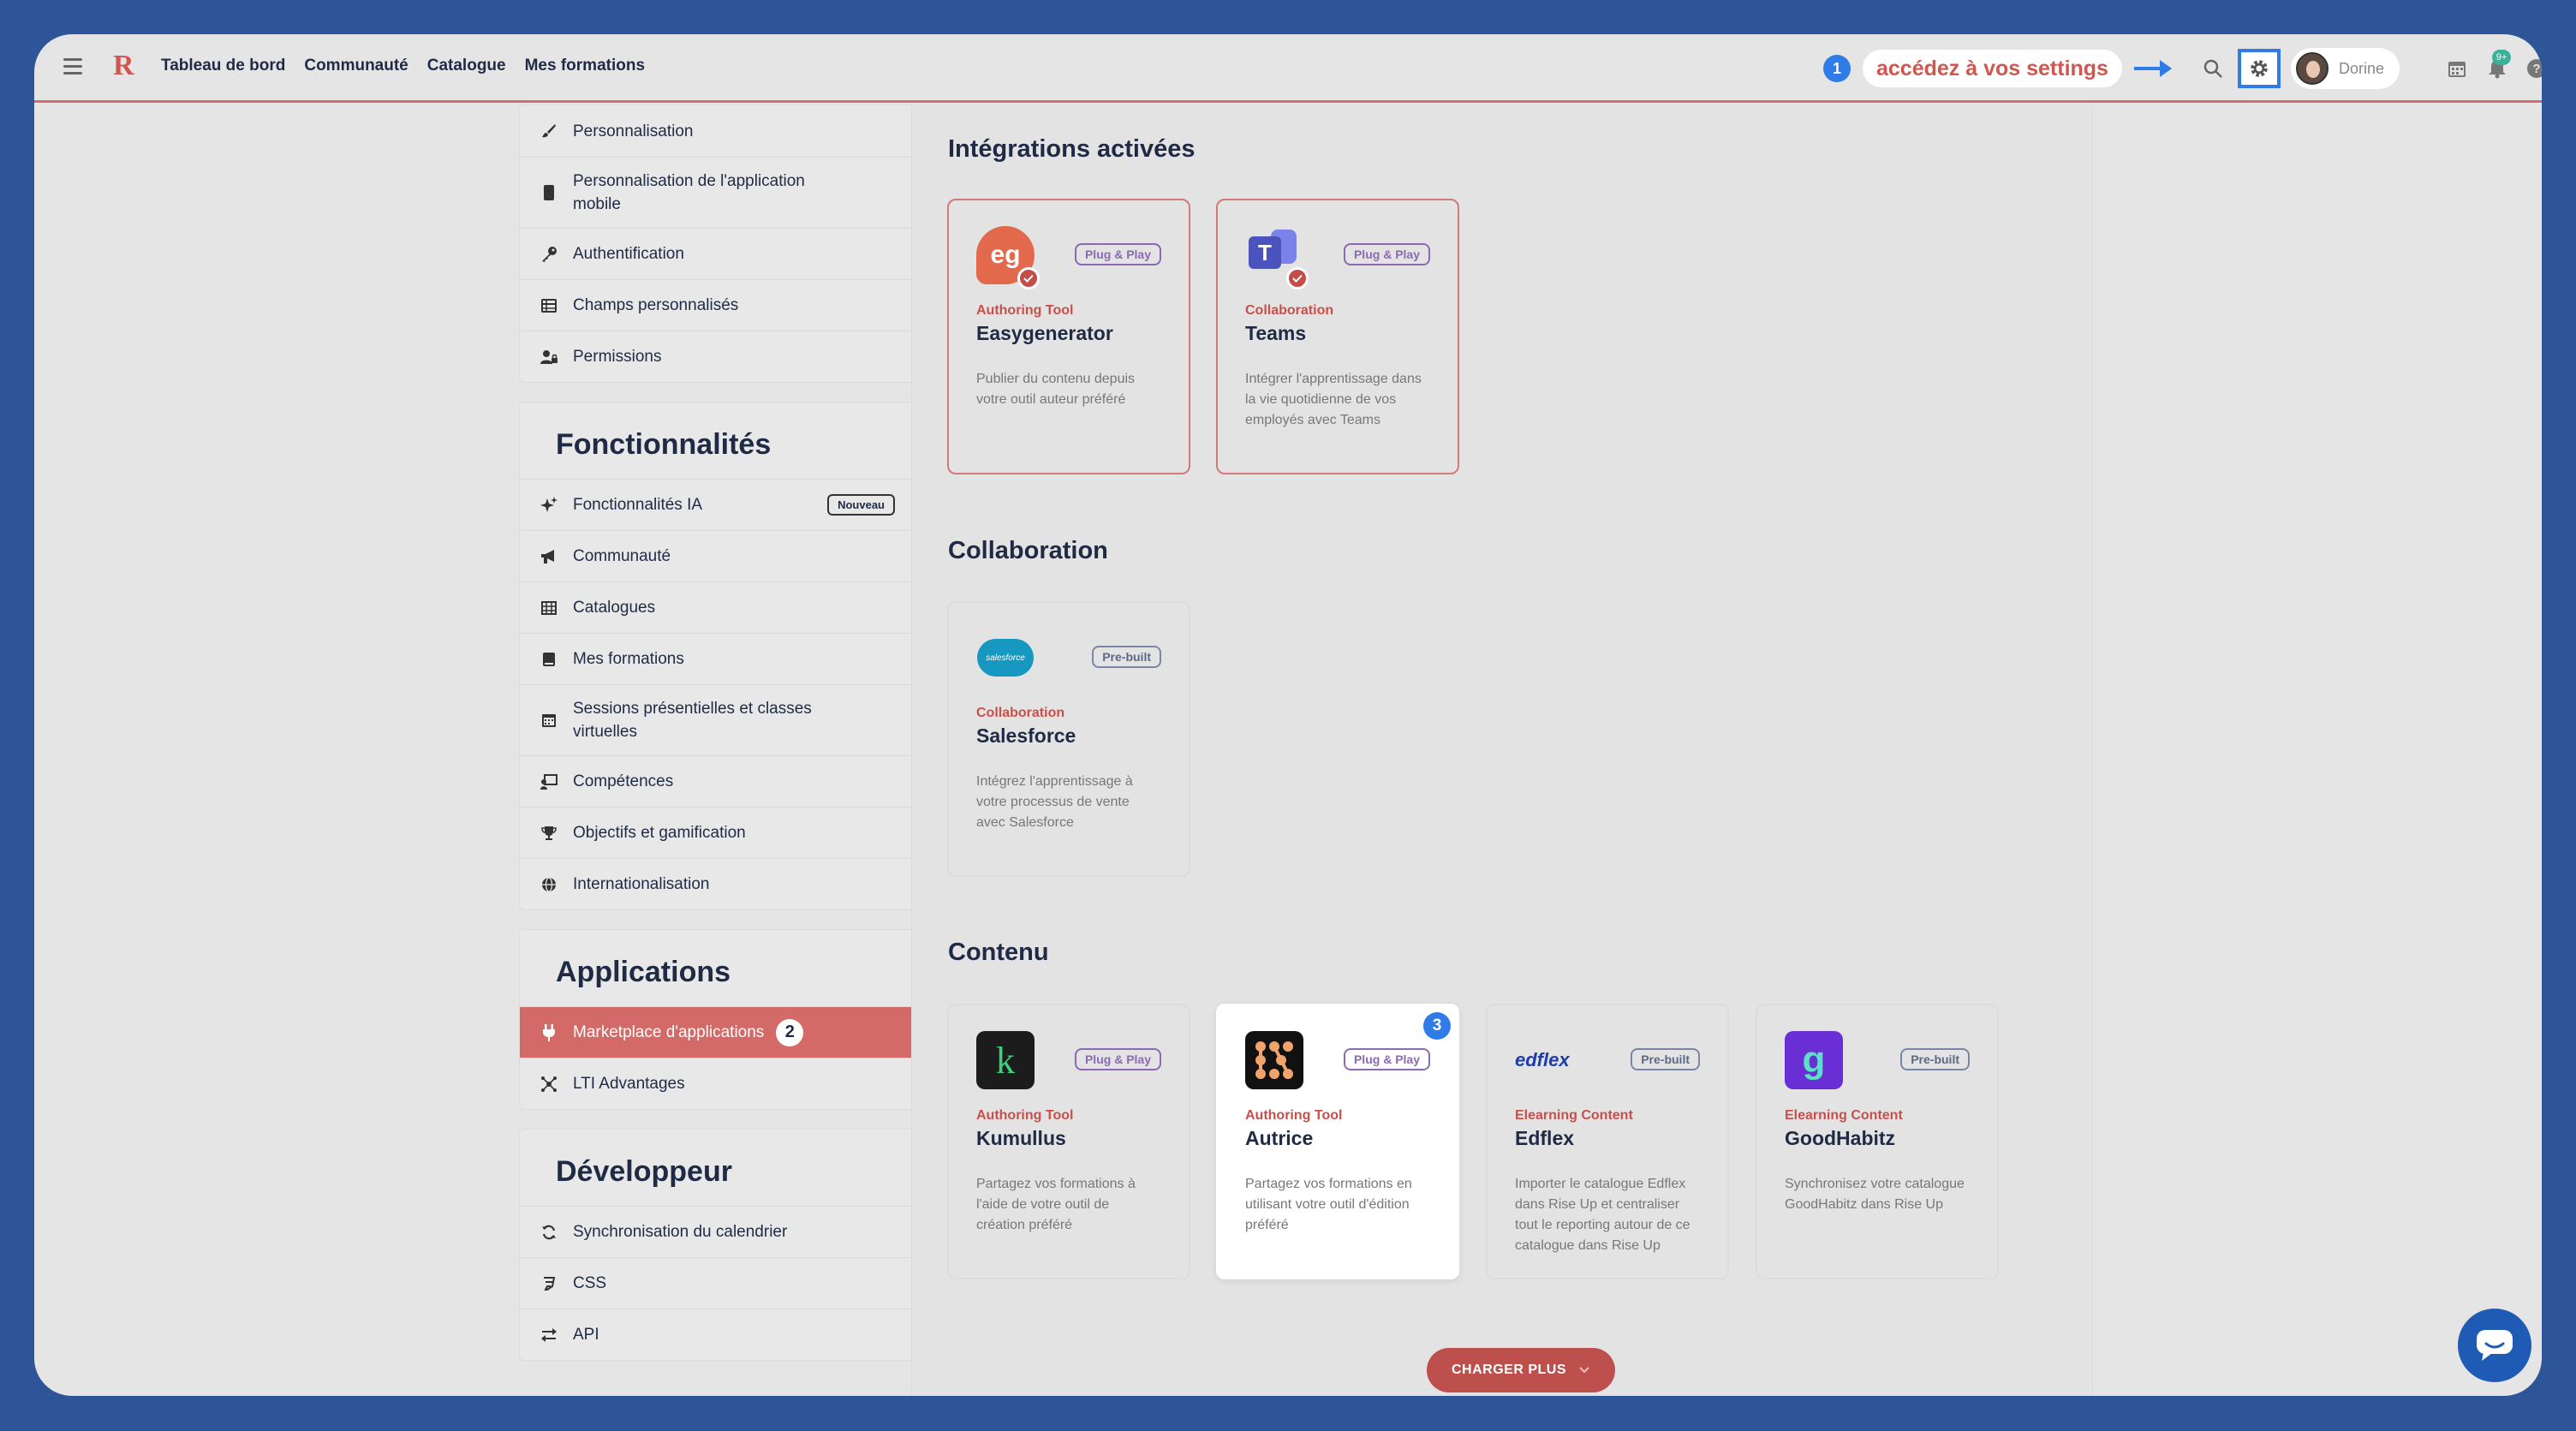  What do you see at coordinates (717, 504) in the screenshot?
I see `sidebar-item-ai-features: Fonctionnalités IA Nouveau` at bounding box center [717, 504].